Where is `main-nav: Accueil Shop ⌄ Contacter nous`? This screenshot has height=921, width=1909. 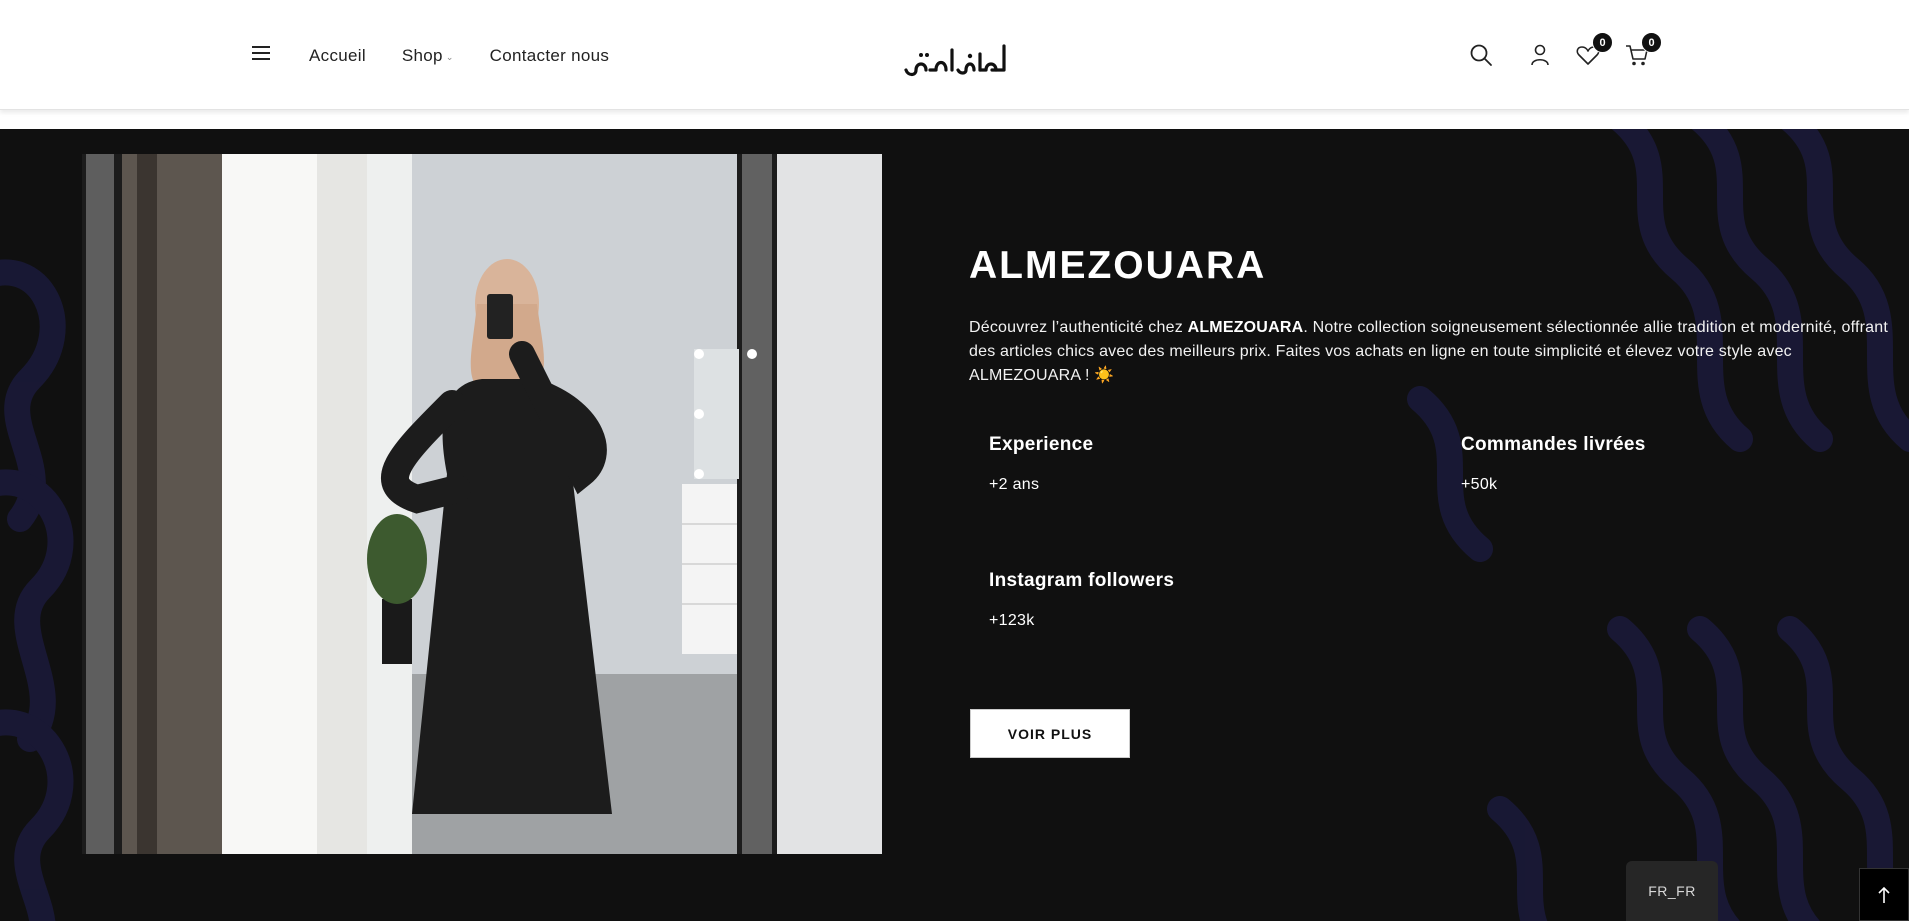
main-nav: Accueil Shop ⌄ Contacter nous is located at coordinates (477, 56).